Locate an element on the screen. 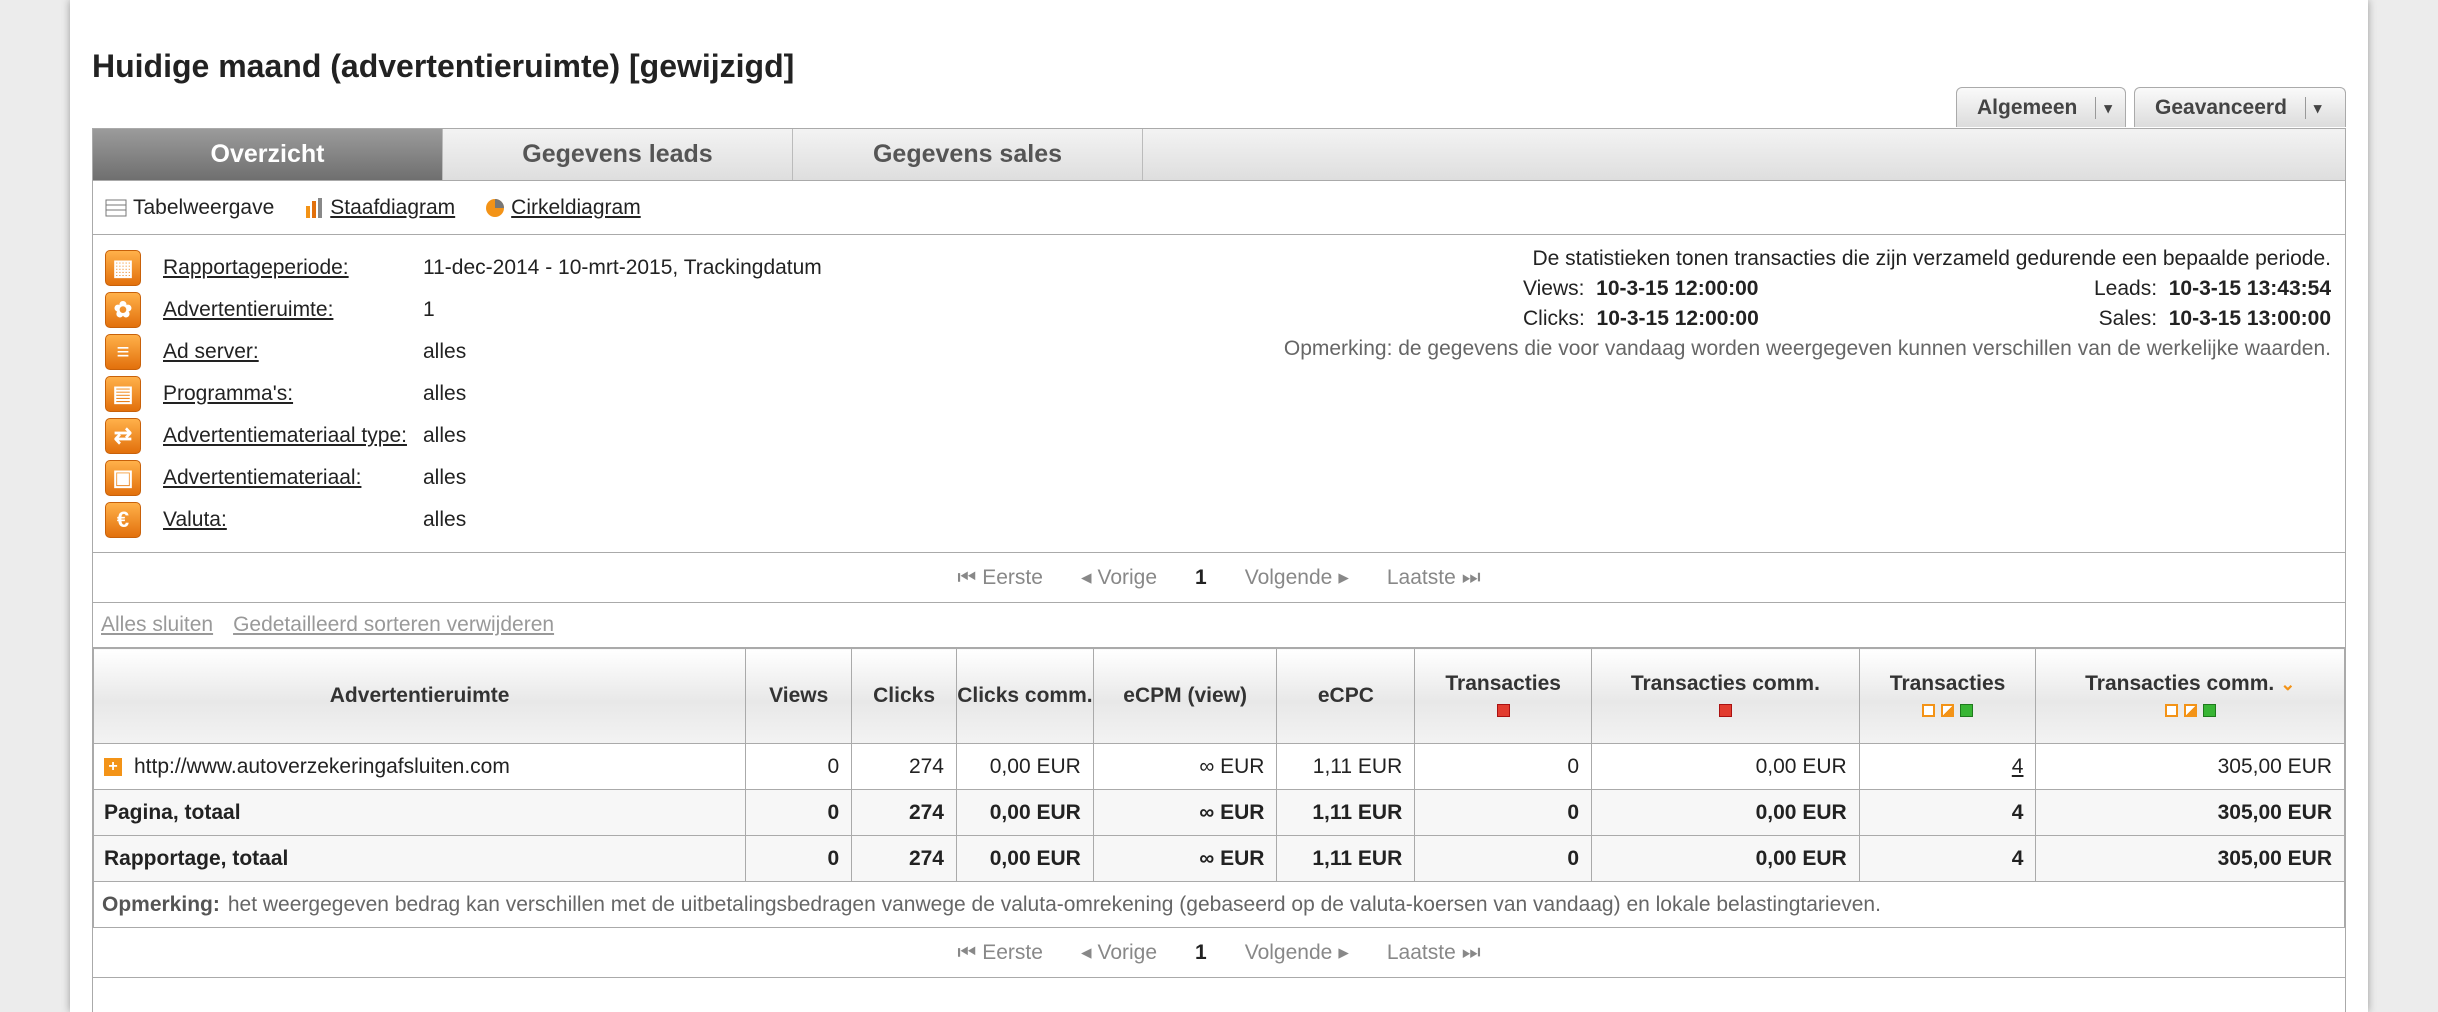 This screenshot has height=1012, width=2438. filter-label-material: Advertentiemateriaal: is located at coordinates (293, 478).